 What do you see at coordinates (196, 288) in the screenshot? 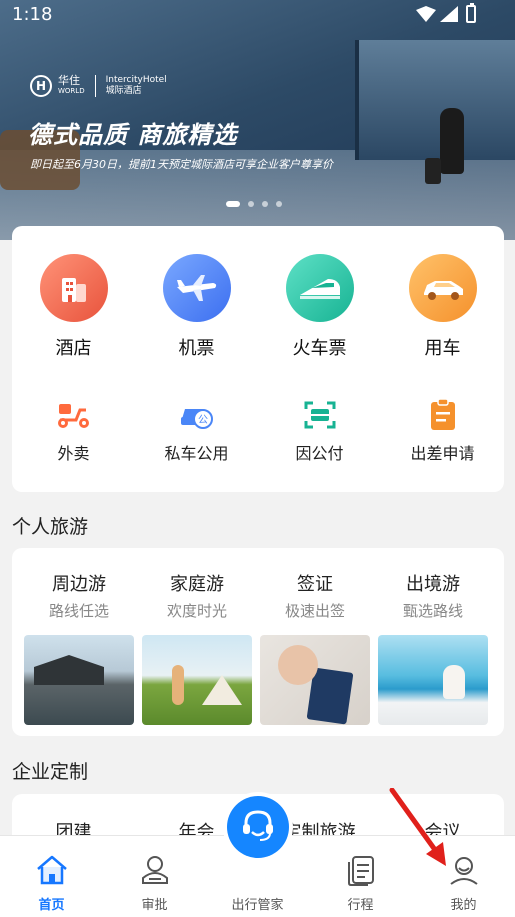
I see `plane-icon` at bounding box center [196, 288].